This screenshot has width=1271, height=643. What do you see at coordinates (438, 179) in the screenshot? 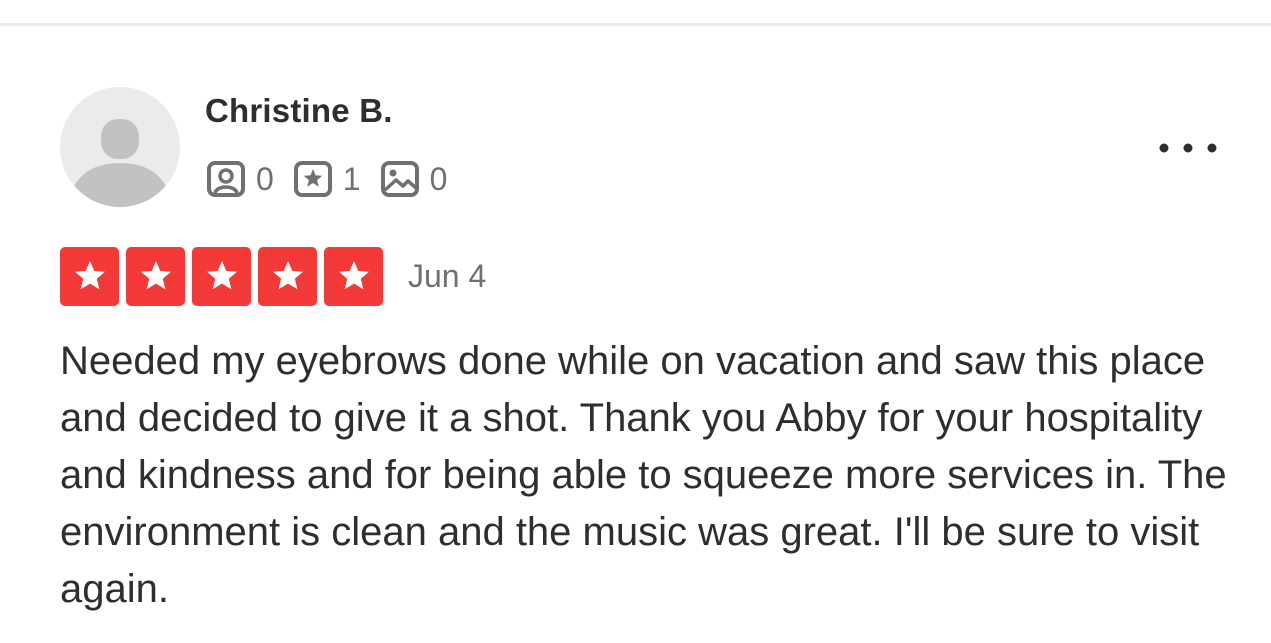
I see `photos-count: 0` at bounding box center [438, 179].